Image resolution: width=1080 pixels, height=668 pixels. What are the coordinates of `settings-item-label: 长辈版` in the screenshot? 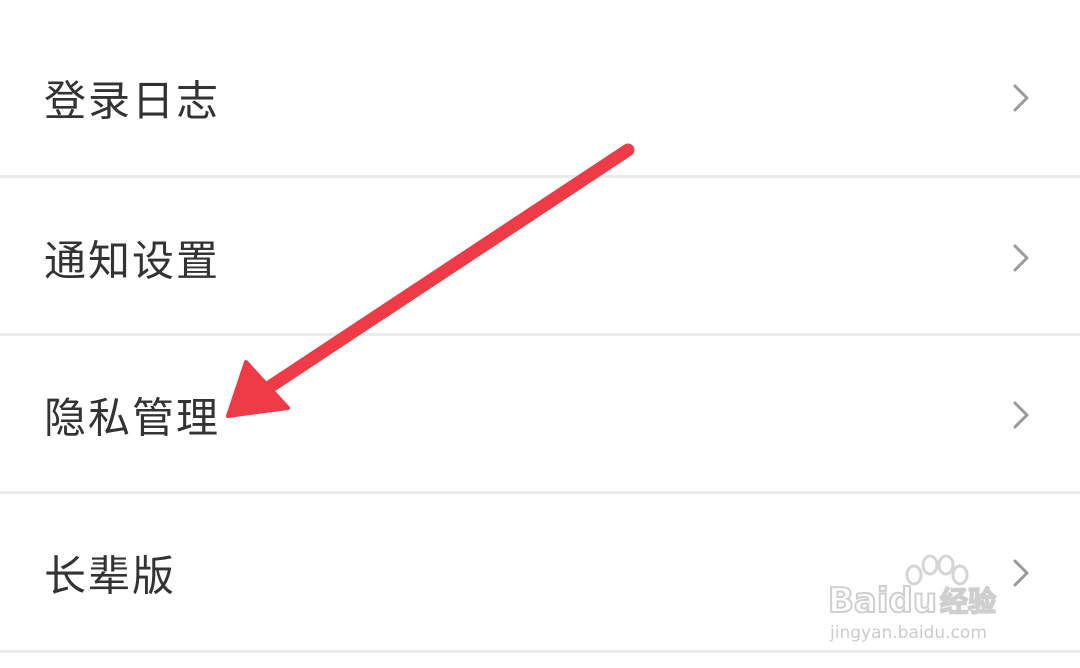 It's located at (110, 575).